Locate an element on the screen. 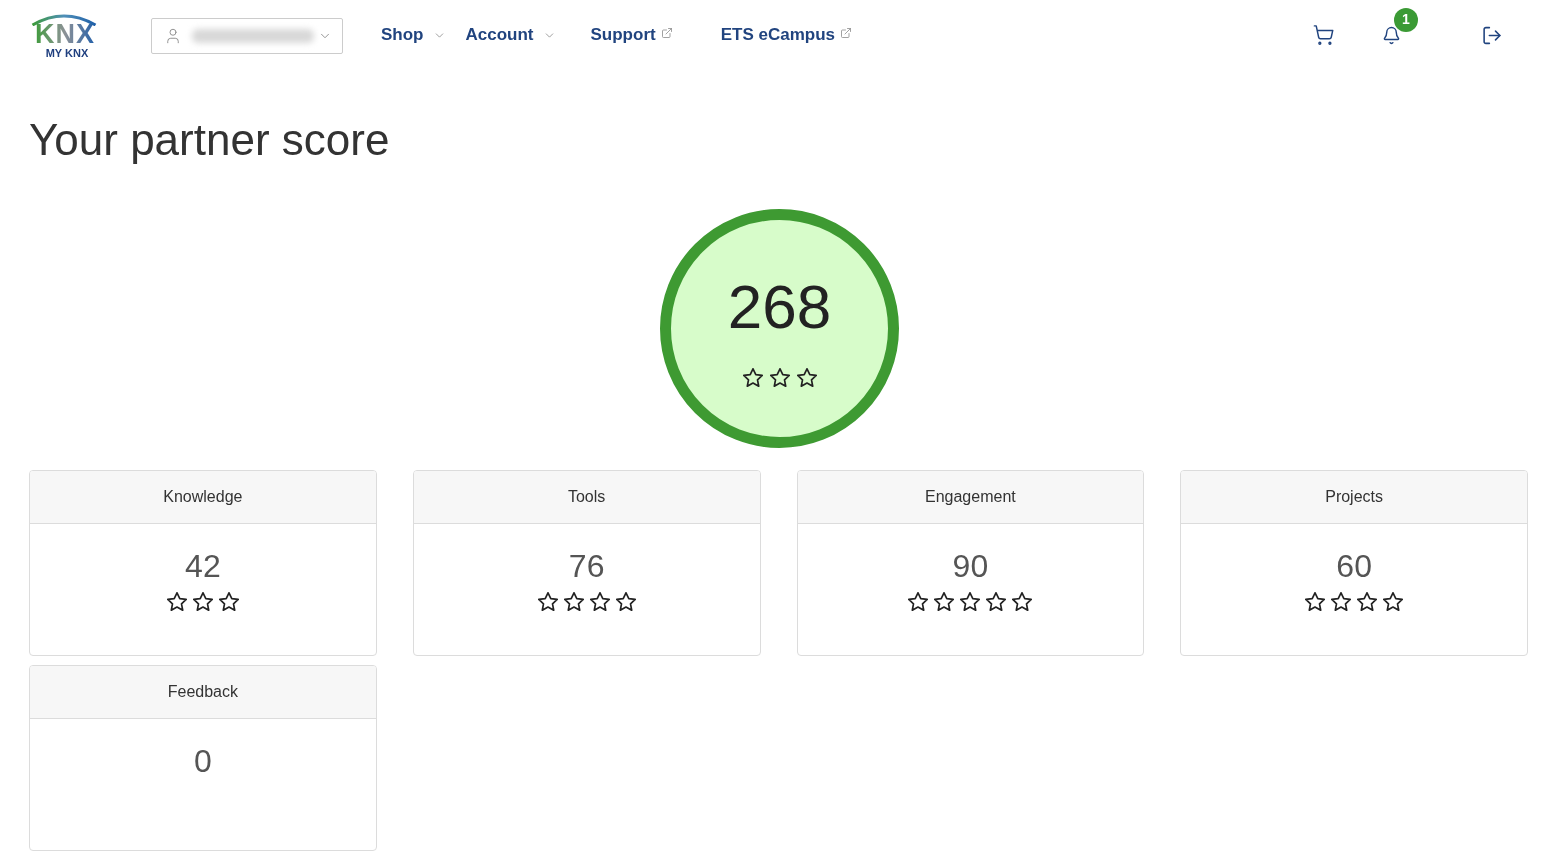 The image size is (1557, 866). user-icon is located at coordinates (173, 36).